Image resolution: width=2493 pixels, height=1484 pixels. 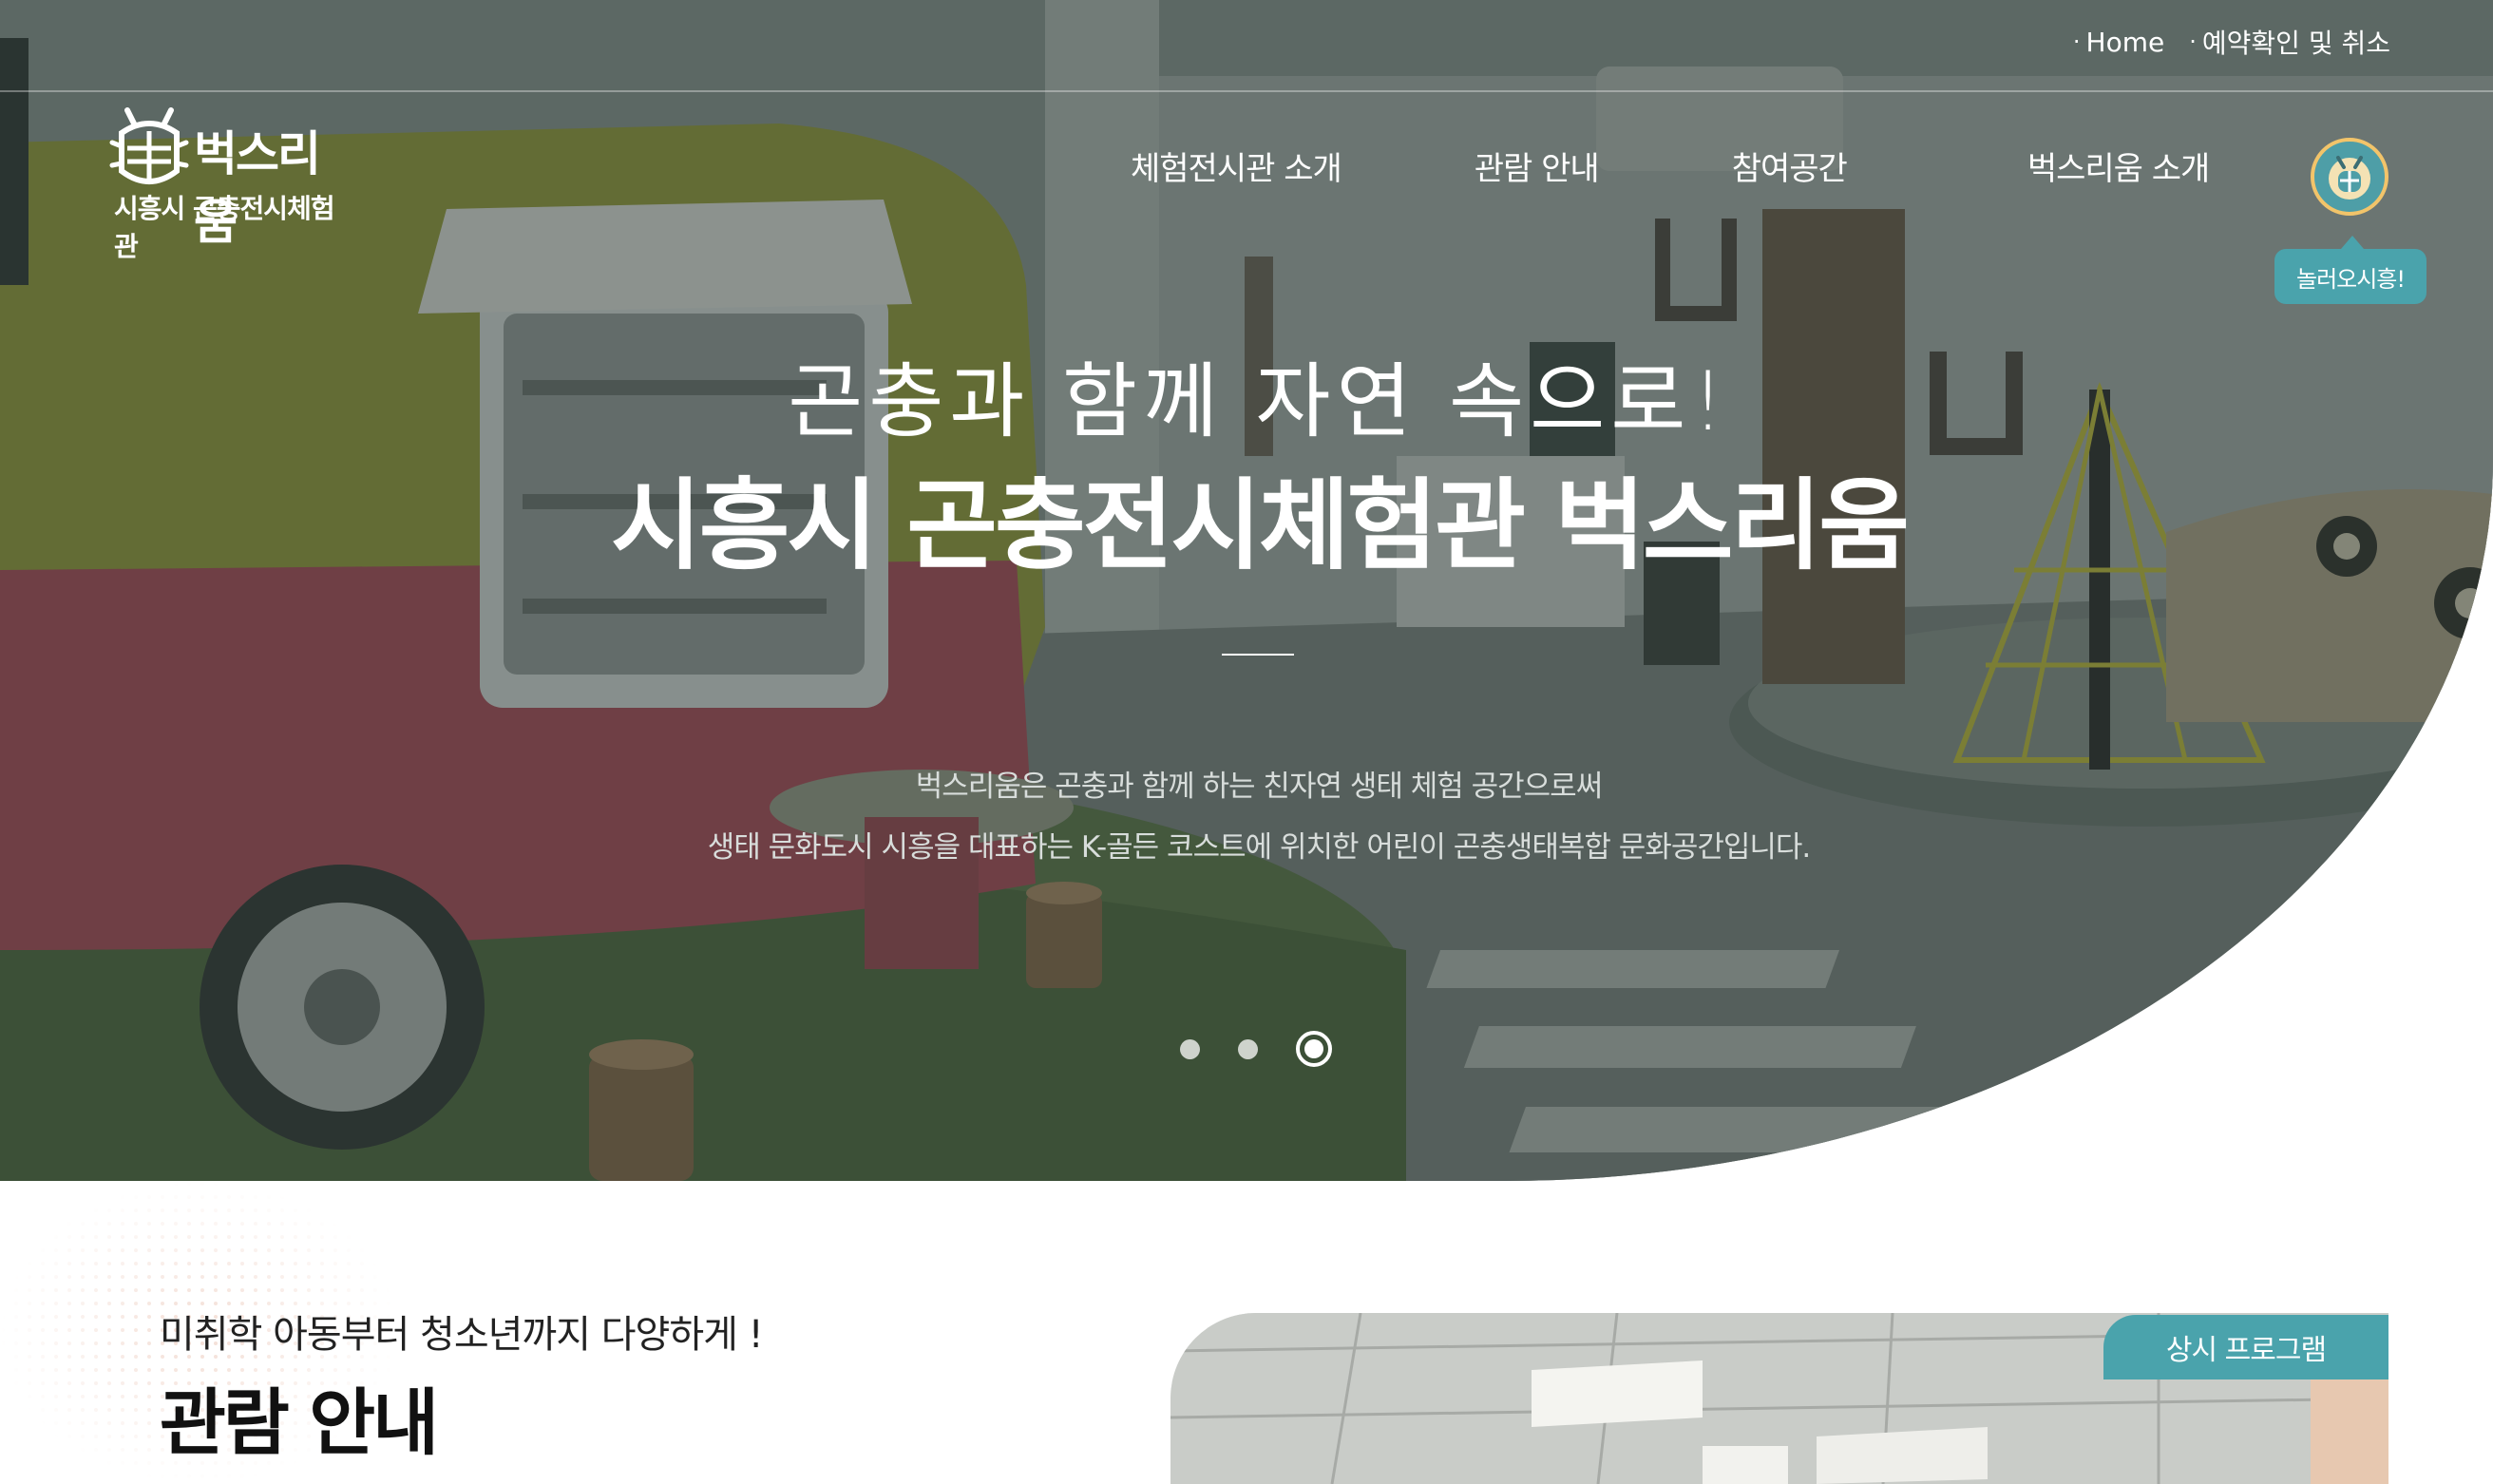 What do you see at coordinates (149, 145) in the screenshot?
I see `beetle-logo-icon` at bounding box center [149, 145].